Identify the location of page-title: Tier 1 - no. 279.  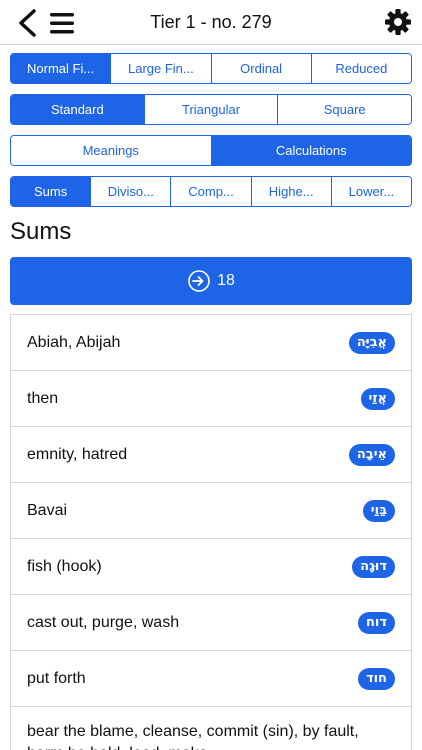
(211, 22).